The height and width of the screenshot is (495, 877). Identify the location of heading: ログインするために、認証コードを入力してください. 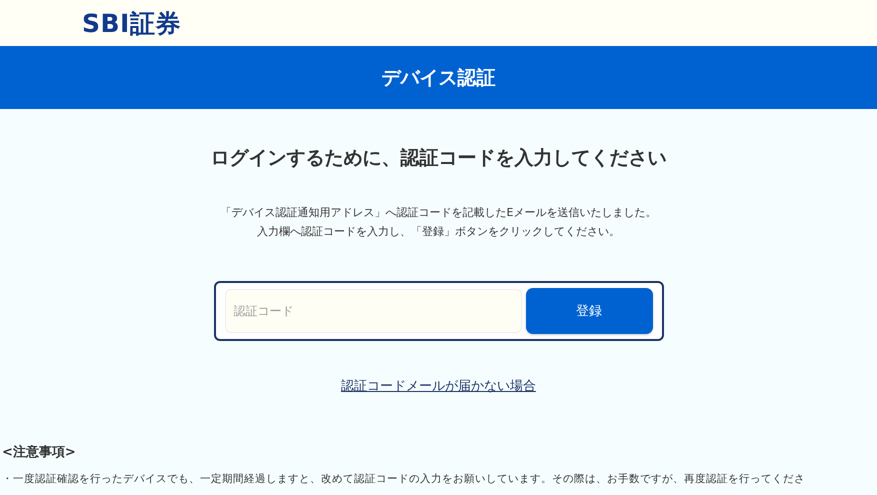
(438, 158).